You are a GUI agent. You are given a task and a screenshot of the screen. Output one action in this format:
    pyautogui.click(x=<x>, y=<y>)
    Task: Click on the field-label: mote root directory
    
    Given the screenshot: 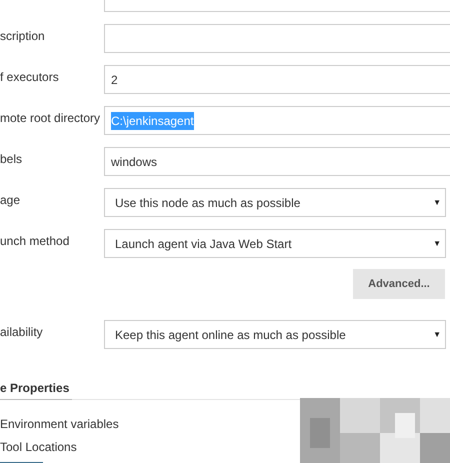 What is the action you would take?
    pyautogui.click(x=51, y=118)
    